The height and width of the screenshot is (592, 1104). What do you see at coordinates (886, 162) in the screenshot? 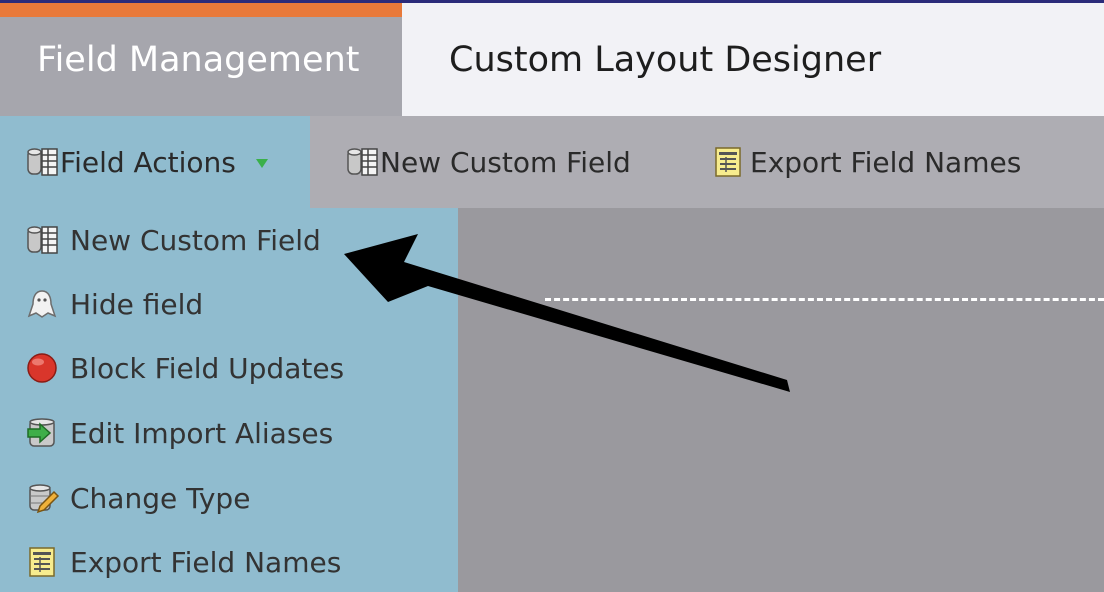
I see `export-field-names-label: Export Field Names` at bounding box center [886, 162].